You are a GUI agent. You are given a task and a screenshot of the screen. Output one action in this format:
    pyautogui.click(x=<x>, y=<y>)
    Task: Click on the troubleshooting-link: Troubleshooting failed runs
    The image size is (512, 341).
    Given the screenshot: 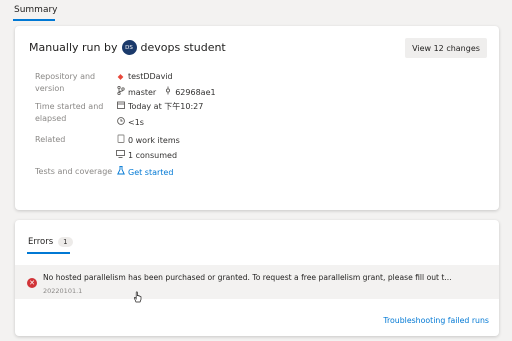 What is the action you would take?
    pyautogui.click(x=436, y=320)
    